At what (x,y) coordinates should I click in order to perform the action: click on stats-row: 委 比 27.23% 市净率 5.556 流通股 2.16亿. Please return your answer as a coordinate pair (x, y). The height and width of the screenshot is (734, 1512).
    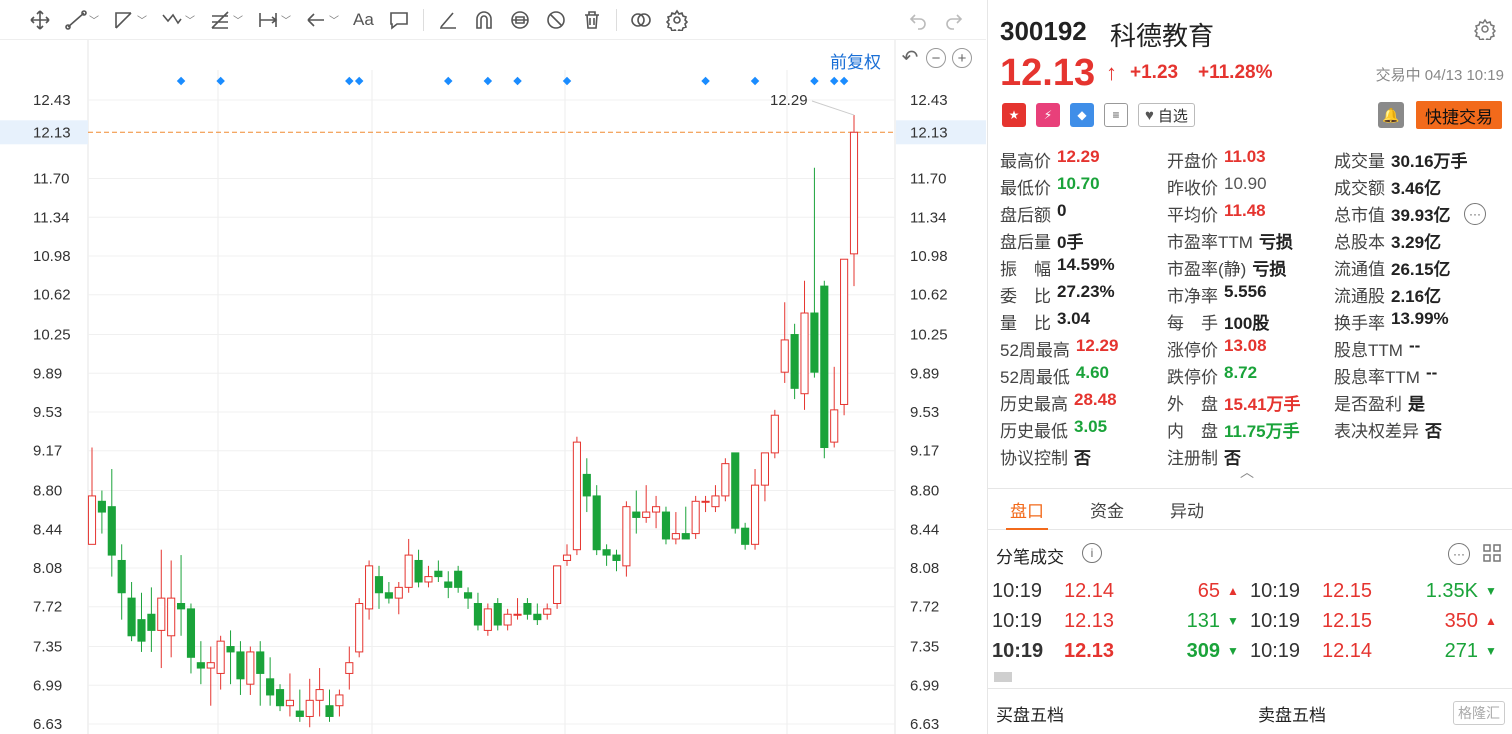
    Looking at the image, I should click on (1255, 294).